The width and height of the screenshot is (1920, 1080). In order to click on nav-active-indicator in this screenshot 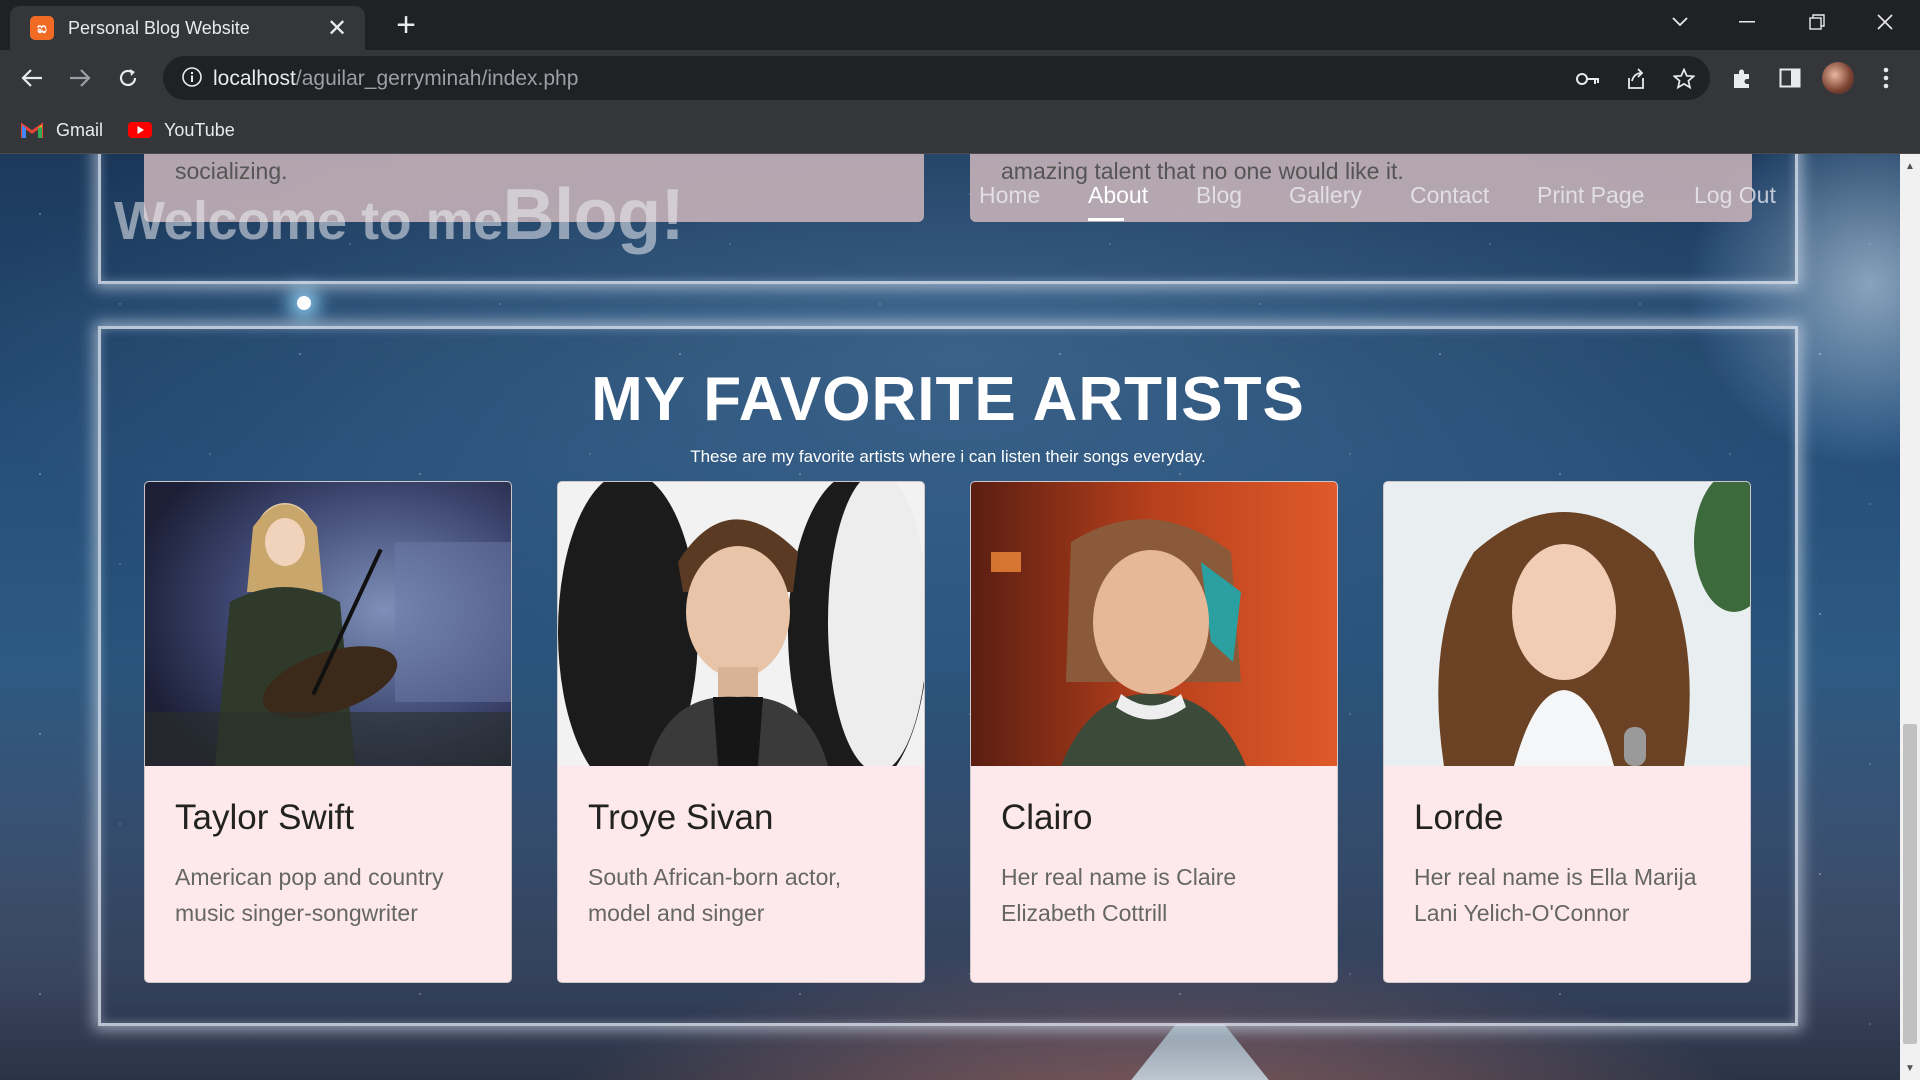, I will do `click(1106, 219)`.